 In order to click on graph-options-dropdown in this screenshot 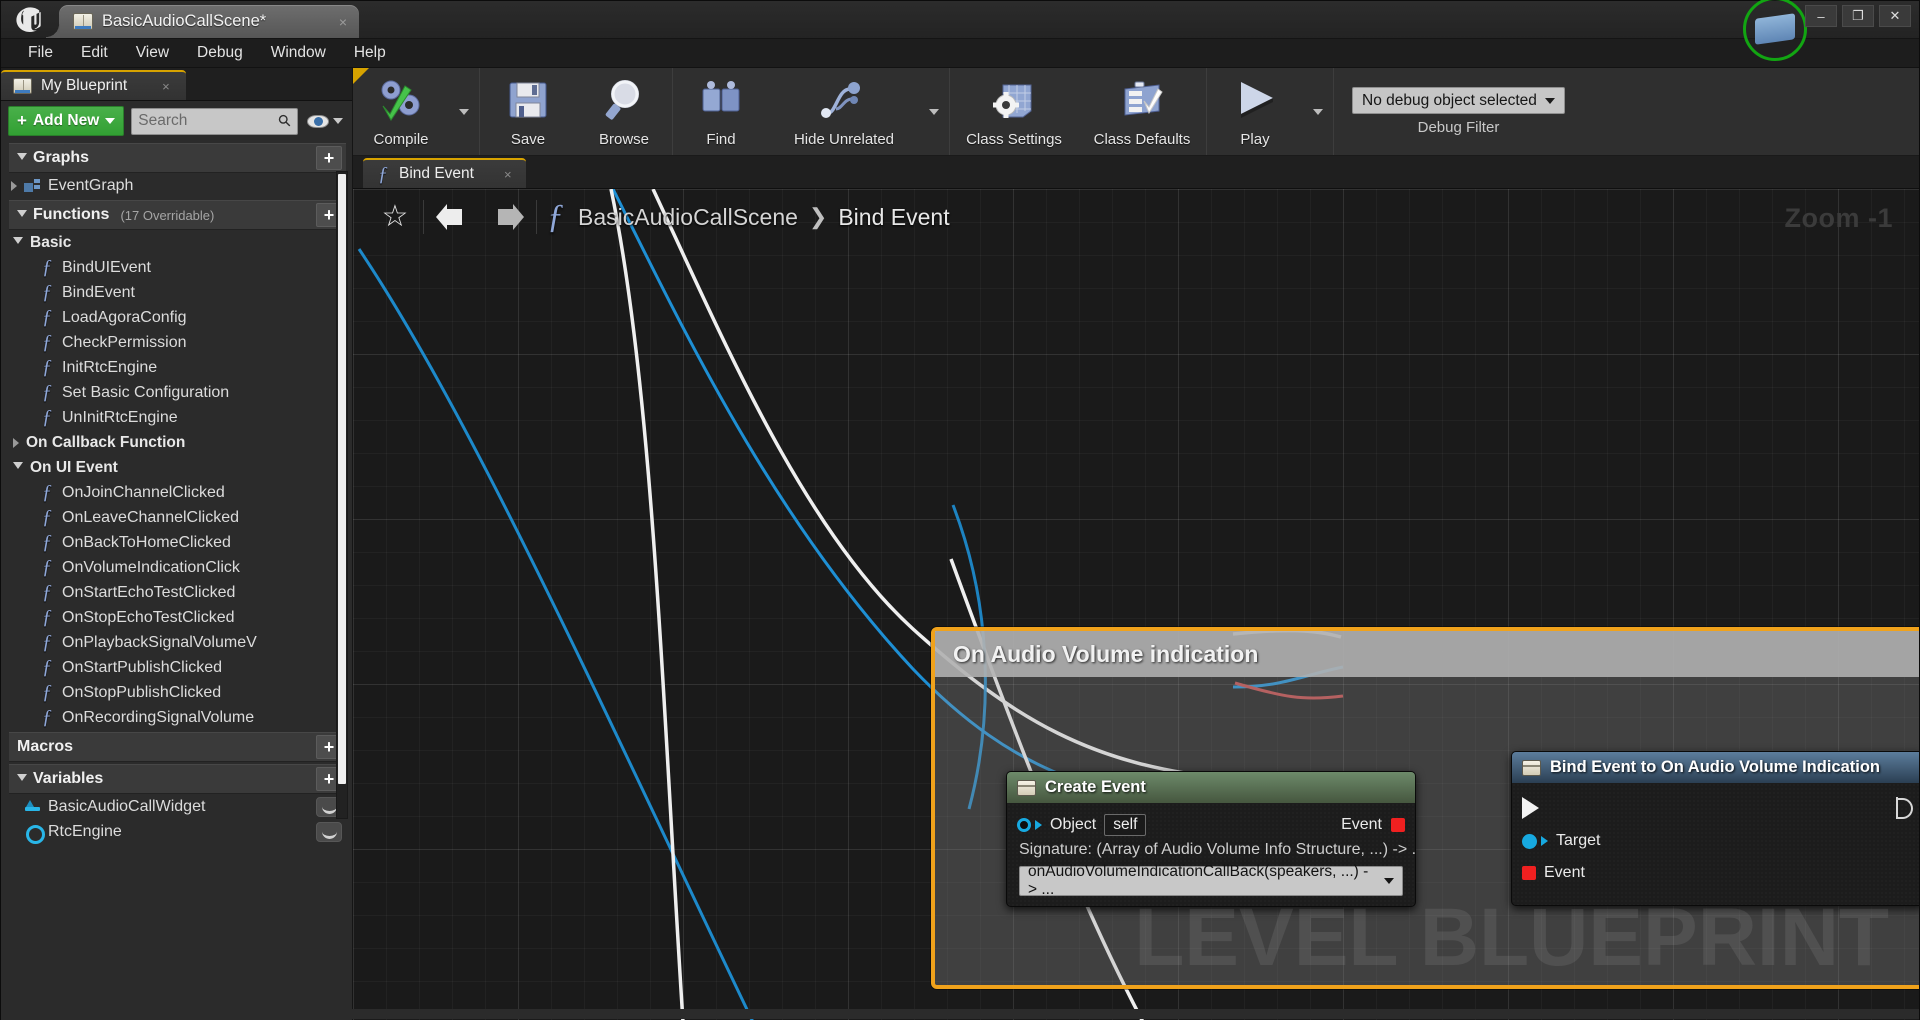, I will do `click(934, 111)`.